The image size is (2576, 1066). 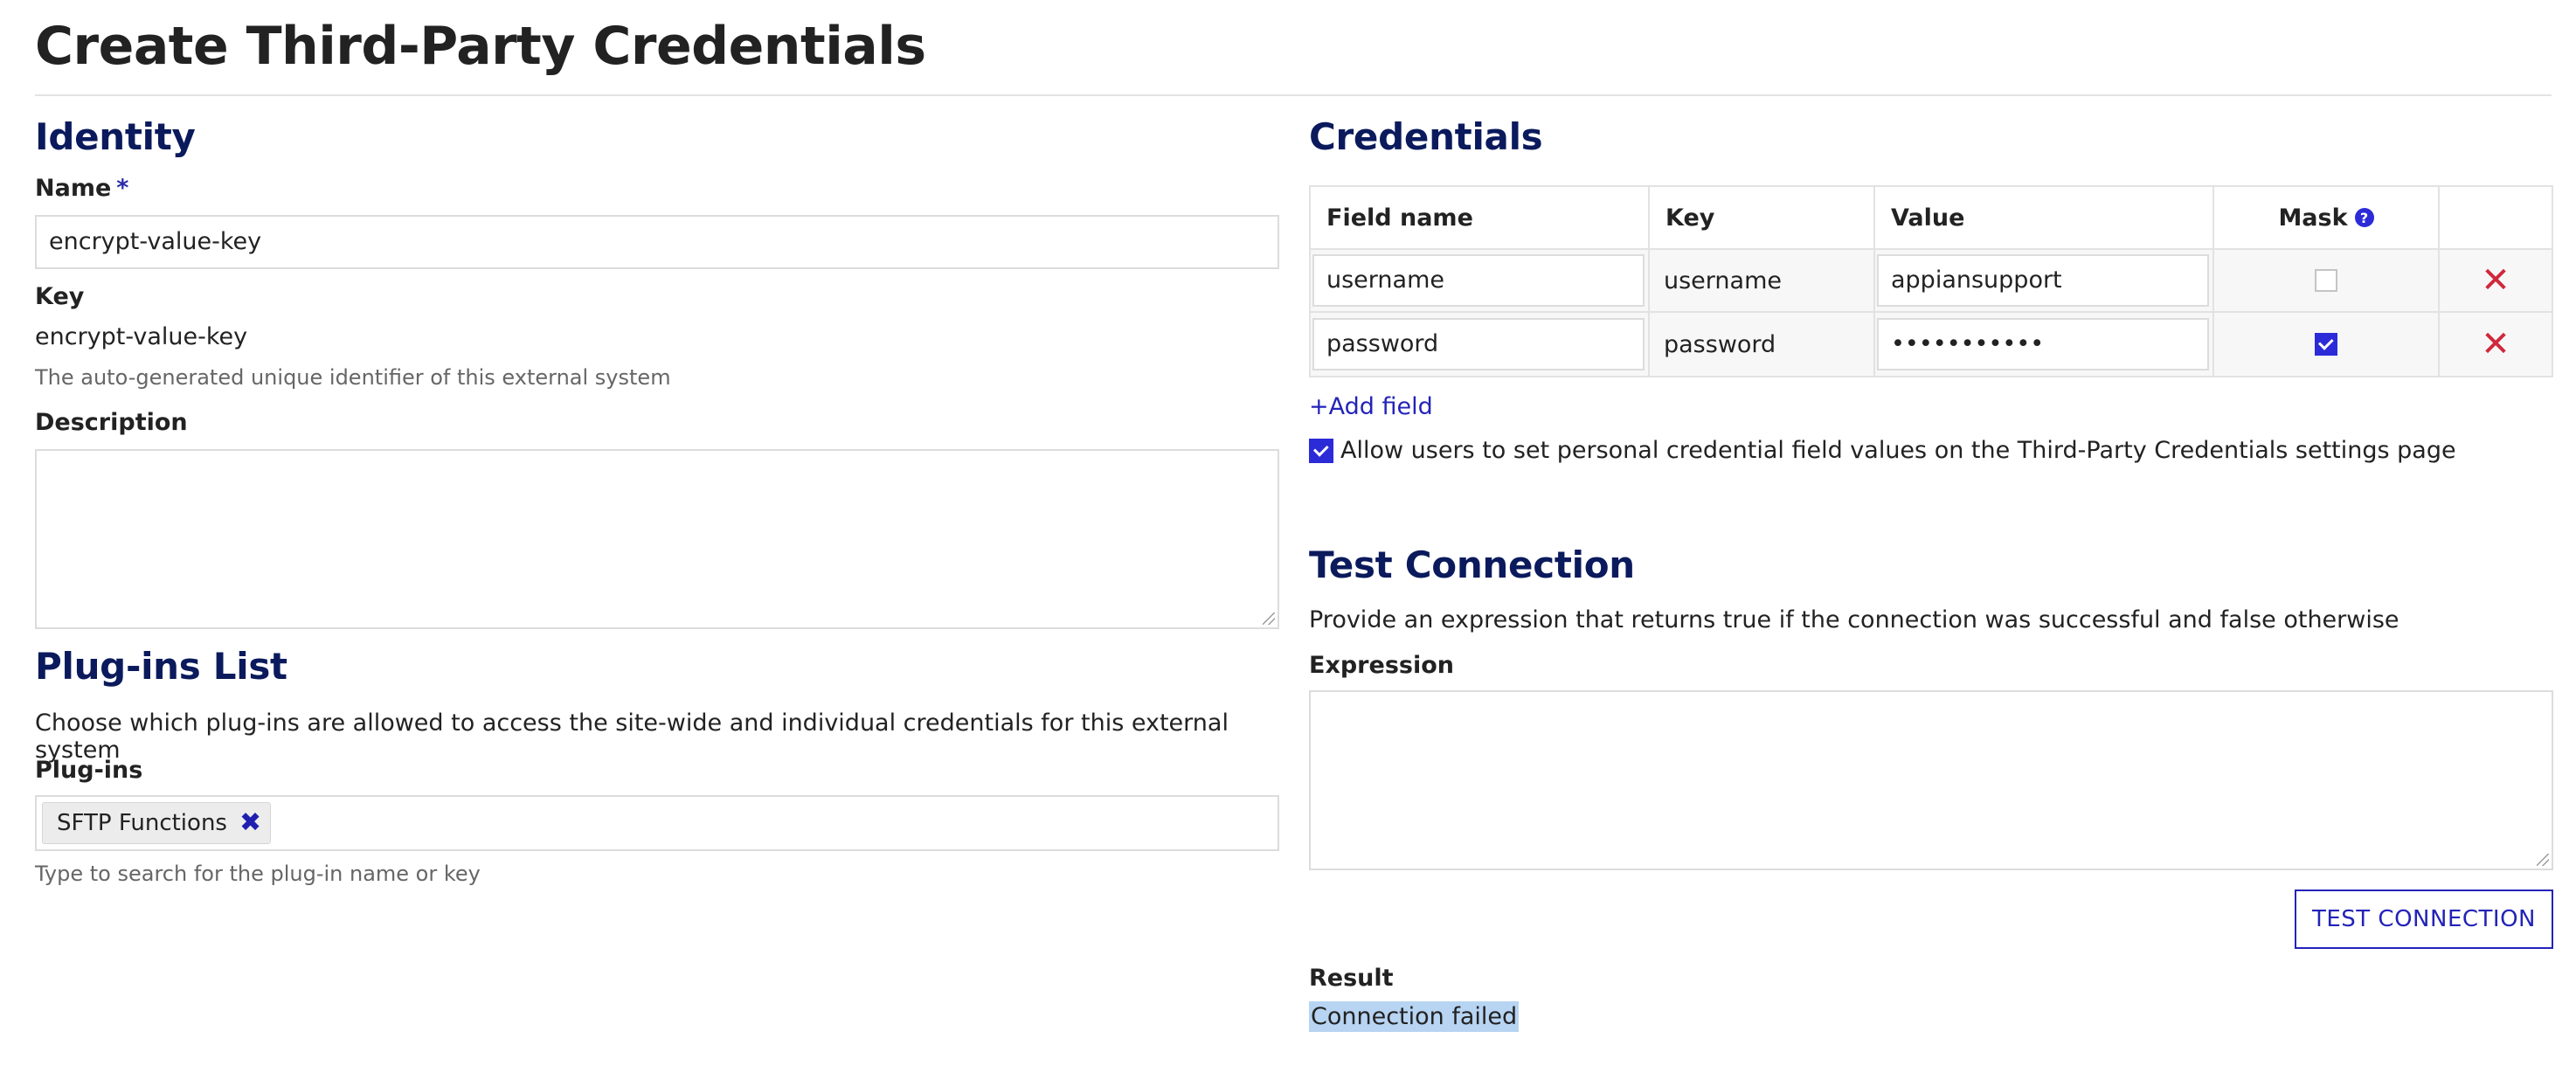 What do you see at coordinates (142, 823) in the screenshot?
I see `plugin-pill-label: SFTP Functions` at bounding box center [142, 823].